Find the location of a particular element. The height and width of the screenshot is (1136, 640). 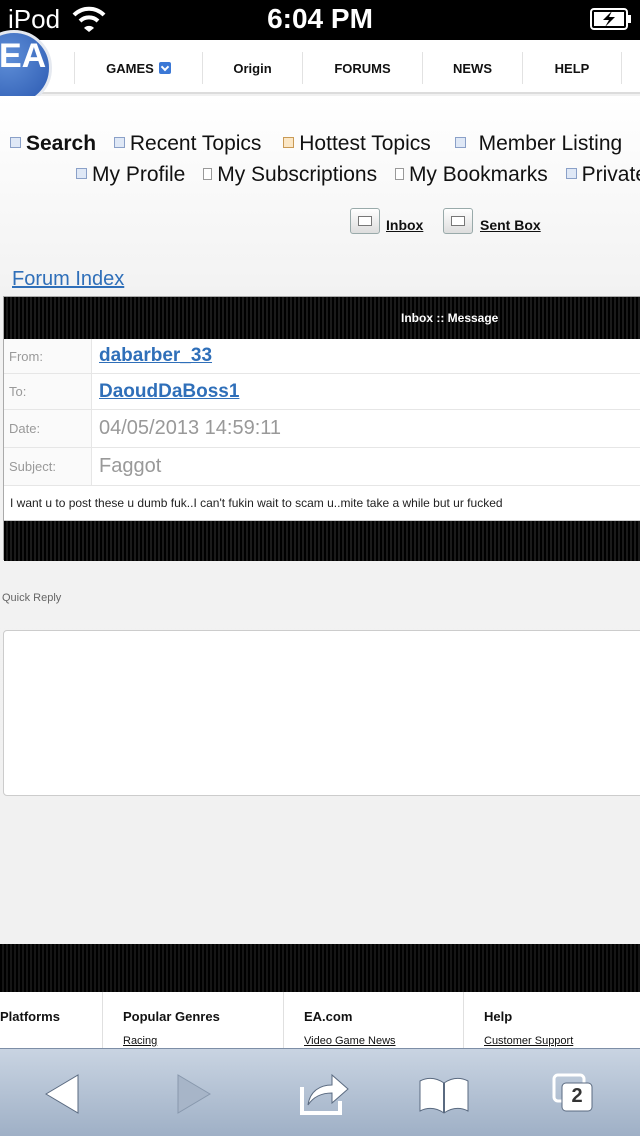

footer-link: Customer Support is located at coordinates (528, 1041).